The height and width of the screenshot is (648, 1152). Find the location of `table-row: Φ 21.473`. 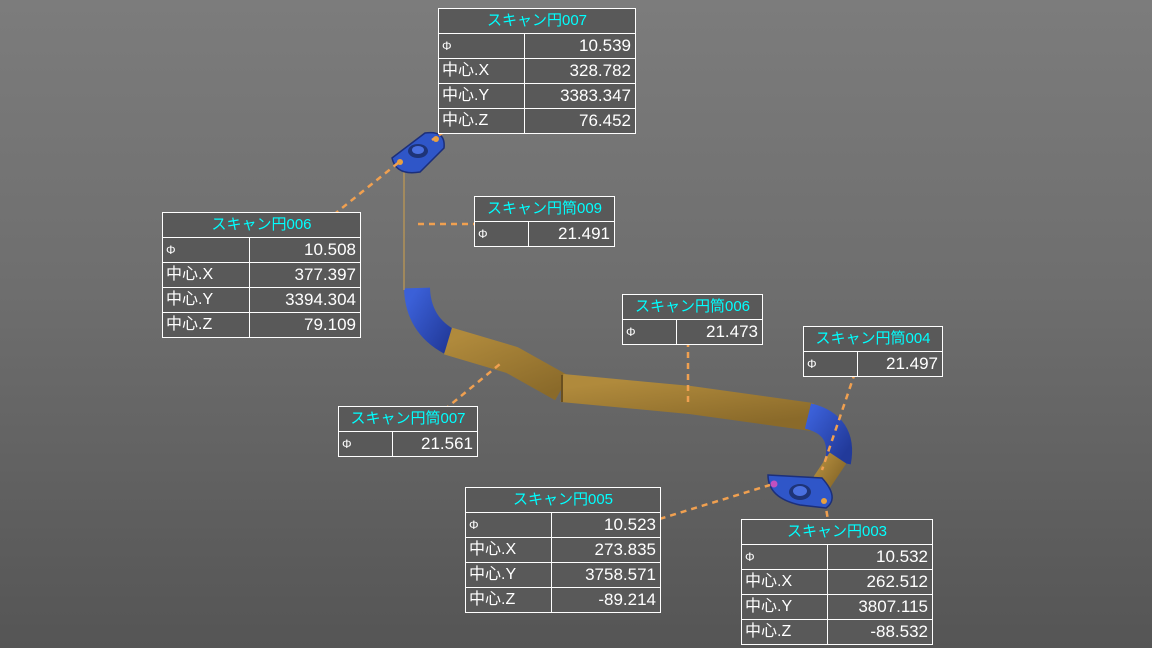

table-row: Φ 21.473 is located at coordinates (692, 332).